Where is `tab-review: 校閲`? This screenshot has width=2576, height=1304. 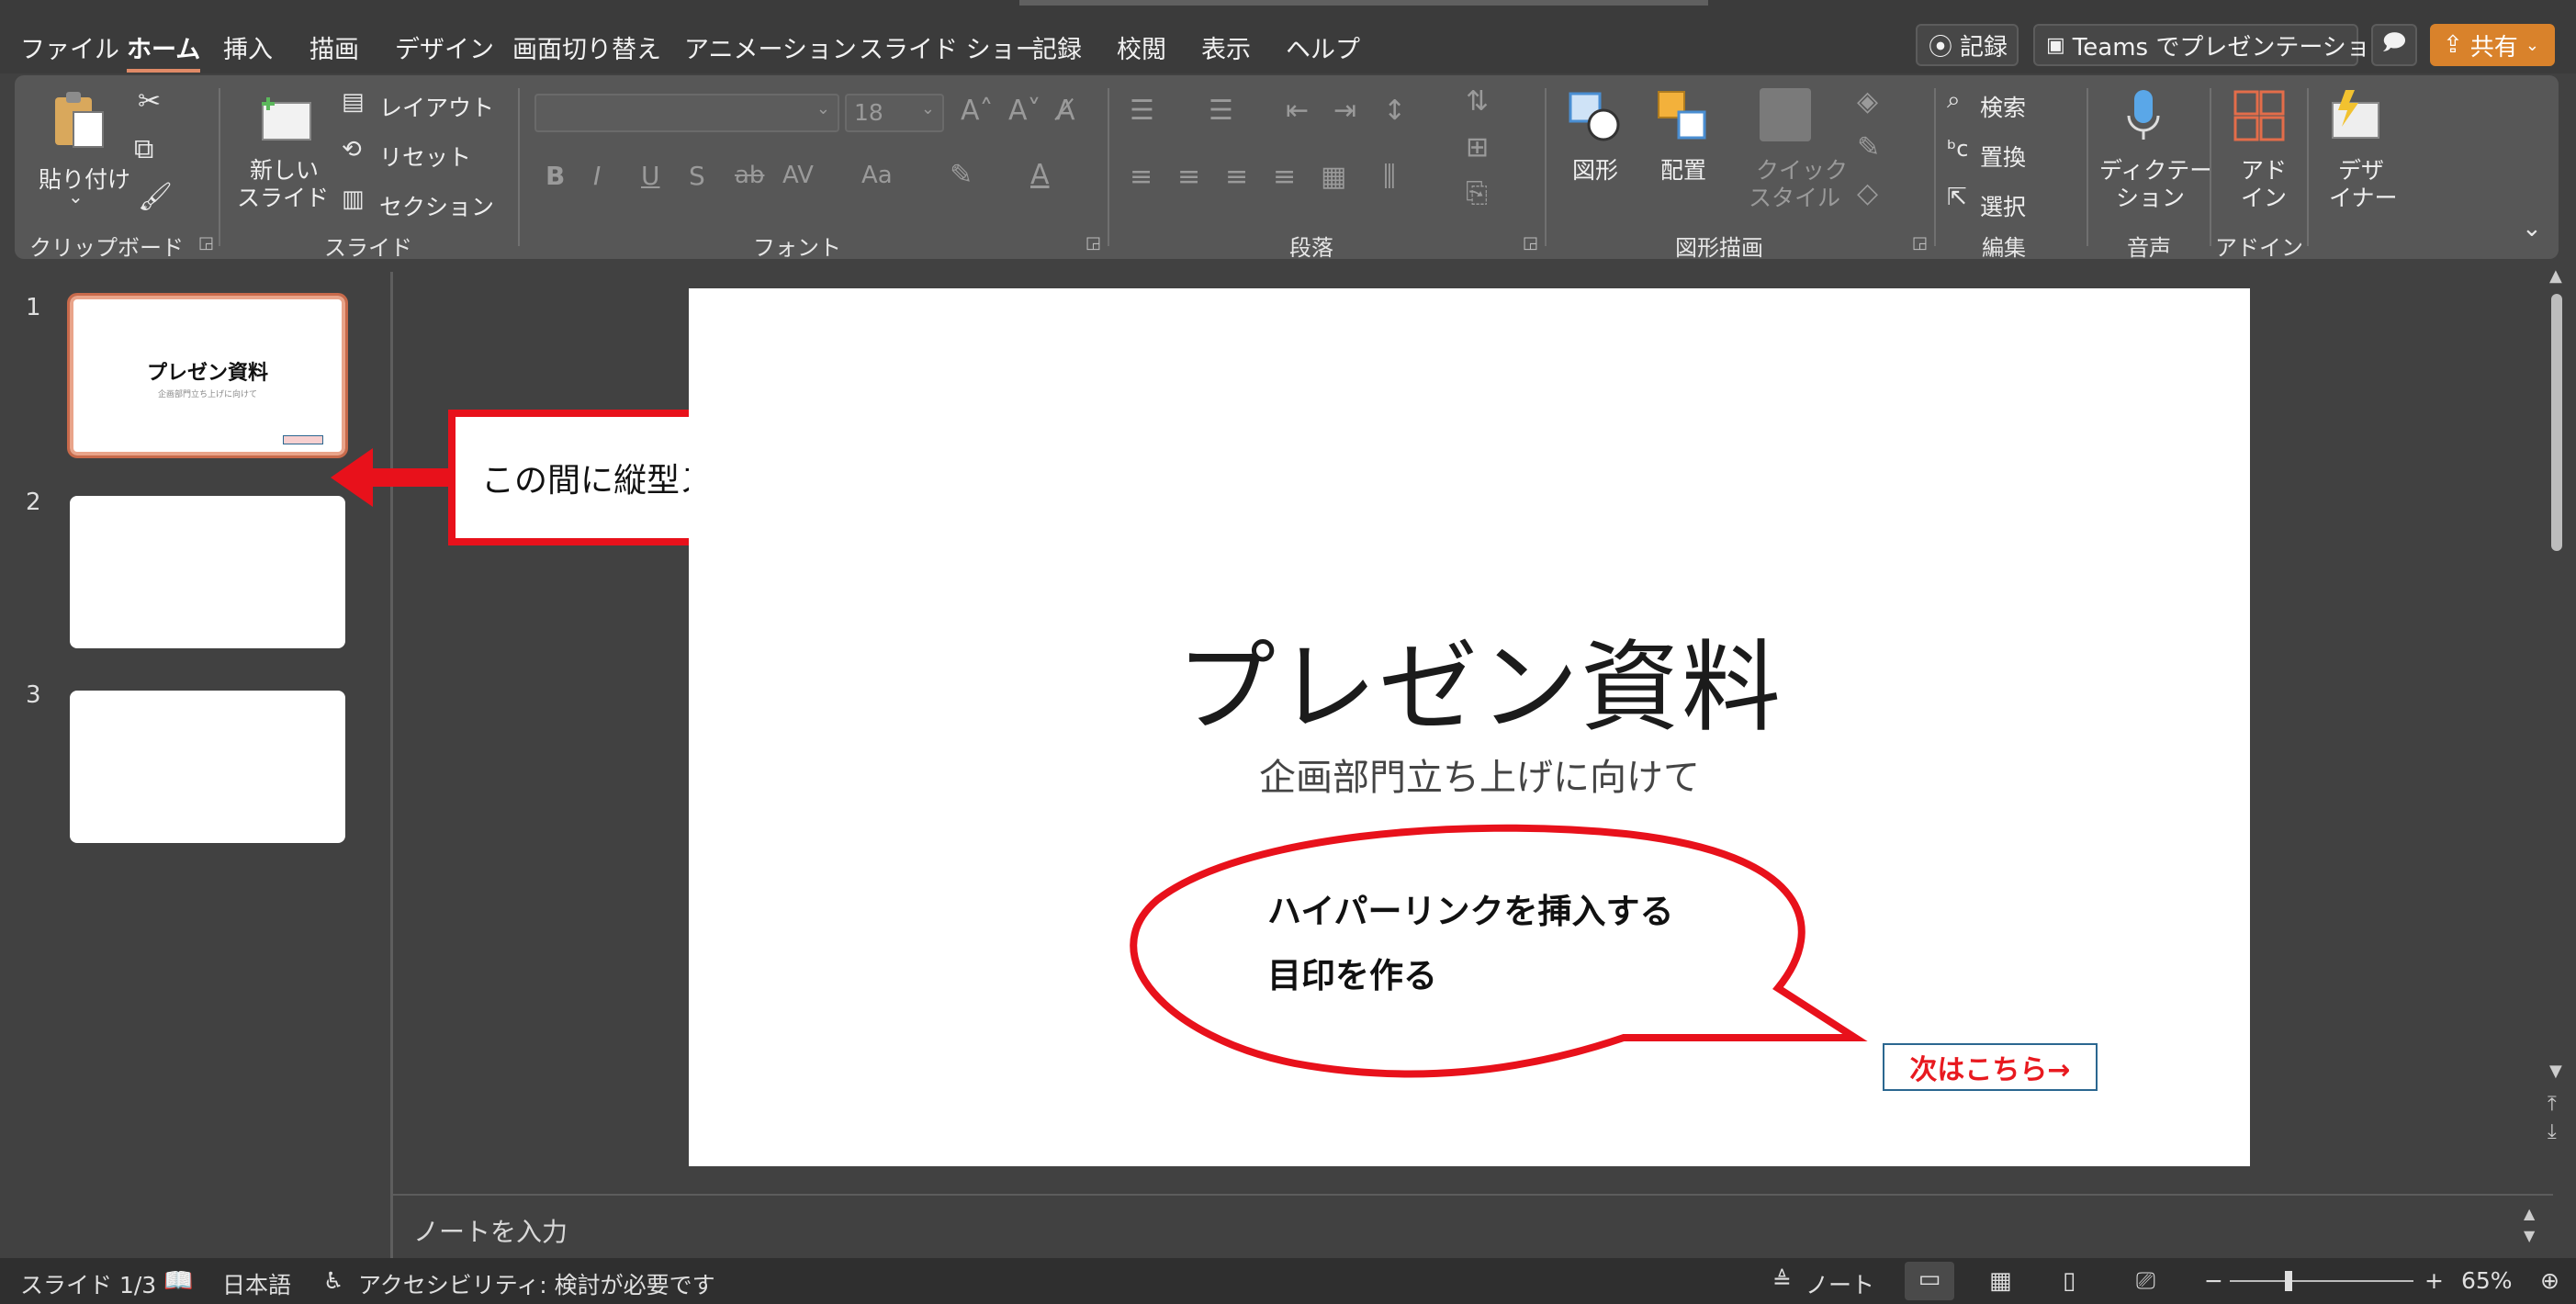
tab-review: 校閲 is located at coordinates (1141, 47).